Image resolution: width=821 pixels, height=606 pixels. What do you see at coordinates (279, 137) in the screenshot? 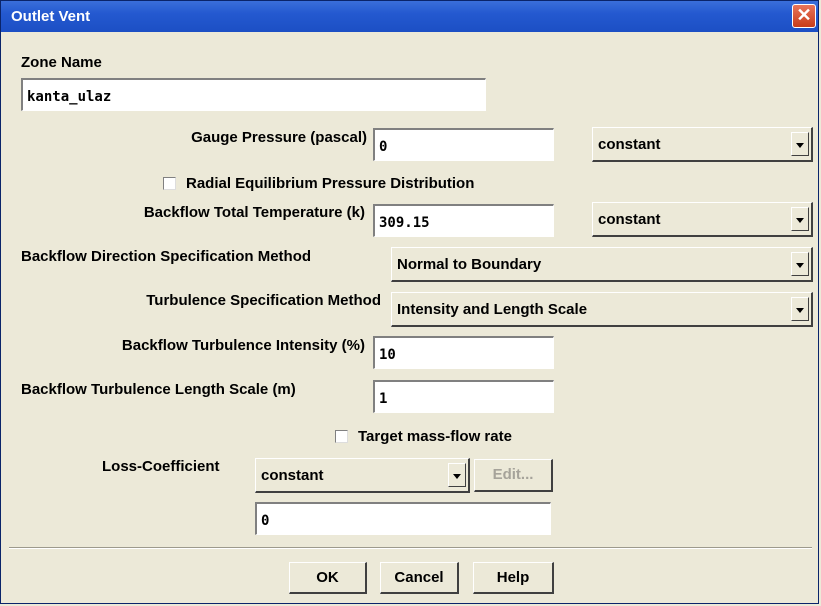
I see `gauge-pressure-label: Gauge Pressure (pascal)` at bounding box center [279, 137].